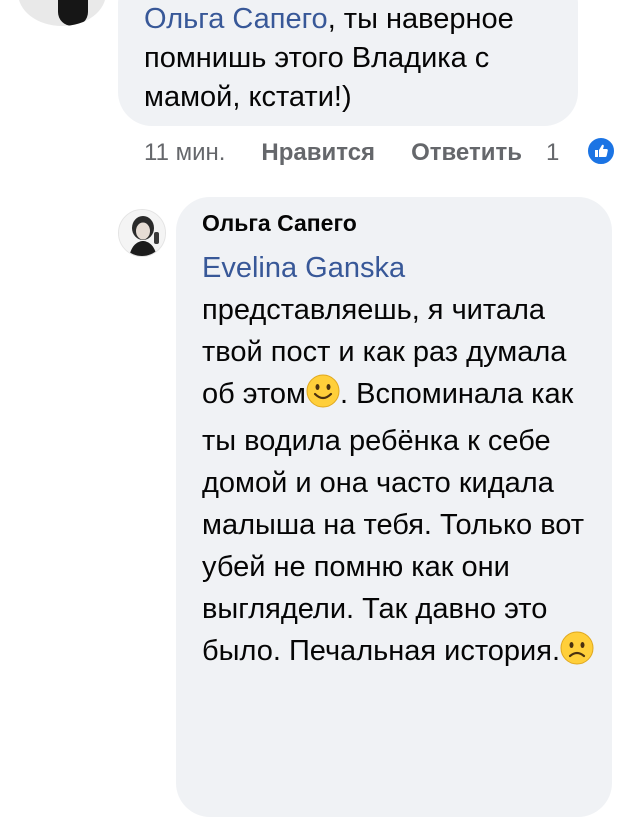  Describe the element at coordinates (279, 223) in the screenshot. I see `reply-author: Ольга Сапего` at that location.